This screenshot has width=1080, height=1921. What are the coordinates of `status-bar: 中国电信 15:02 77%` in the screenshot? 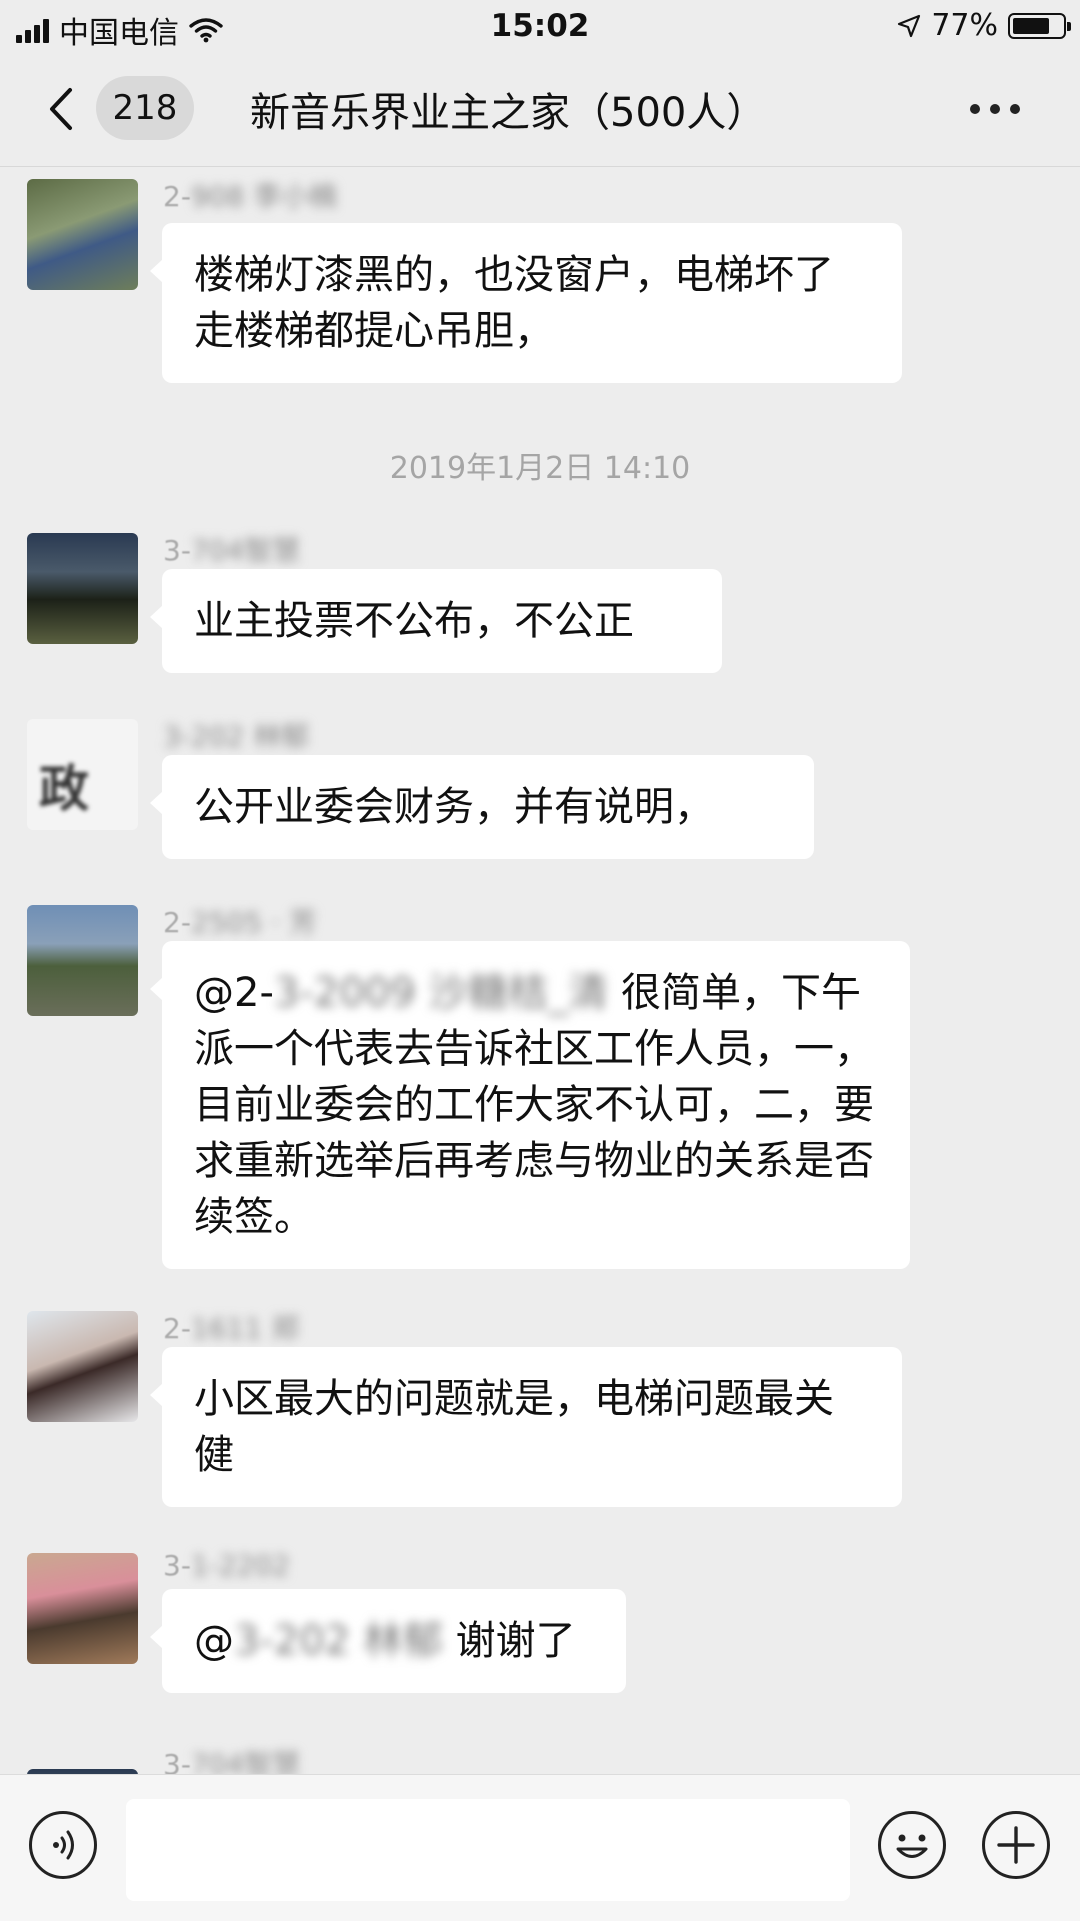 It's located at (540, 27).